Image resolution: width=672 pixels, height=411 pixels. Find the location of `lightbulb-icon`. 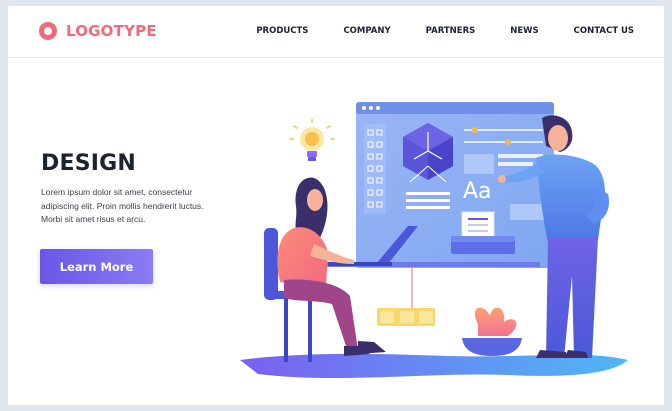

lightbulb-icon is located at coordinates (312, 139).